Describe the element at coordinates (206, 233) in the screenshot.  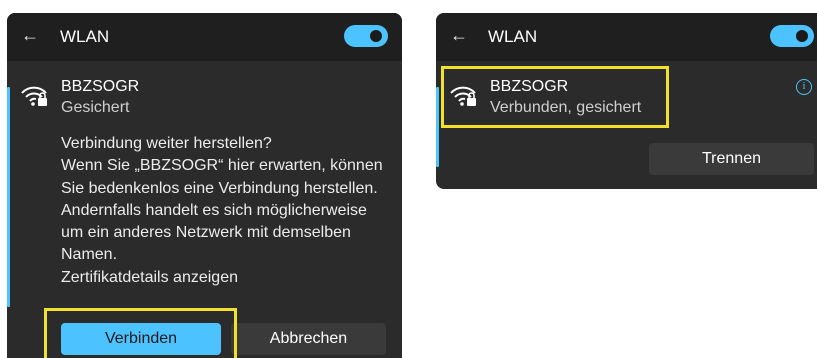
I see `prompt-line: um ein anderes Netzwerk mit demselben` at that location.